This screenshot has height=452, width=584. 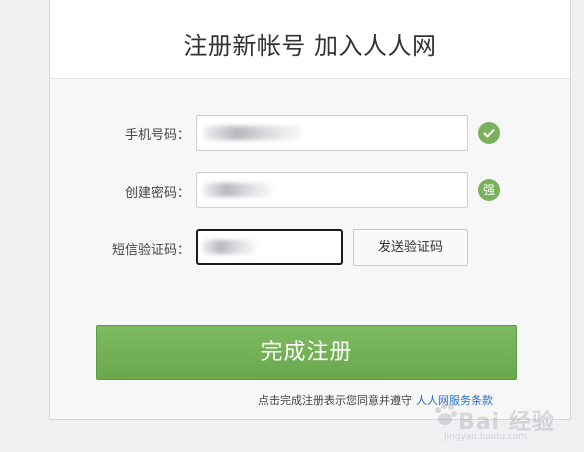 What do you see at coordinates (229, 247) in the screenshot?
I see `redacted-sms-value` at bounding box center [229, 247].